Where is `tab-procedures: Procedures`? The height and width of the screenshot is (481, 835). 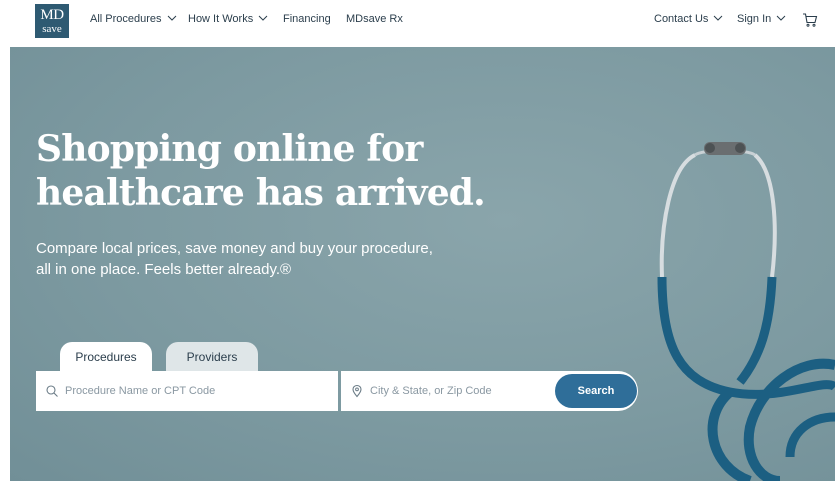 tab-procedures: Procedures is located at coordinates (106, 357).